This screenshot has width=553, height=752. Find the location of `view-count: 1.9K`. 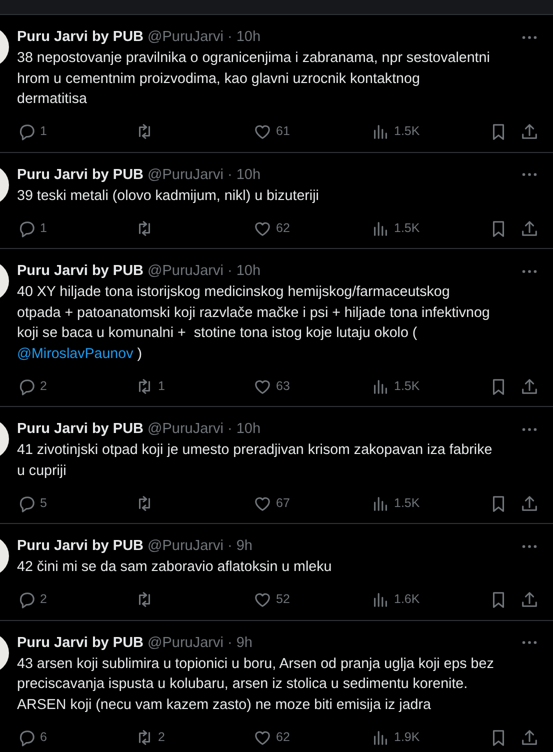

view-count: 1.9K is located at coordinates (407, 737).